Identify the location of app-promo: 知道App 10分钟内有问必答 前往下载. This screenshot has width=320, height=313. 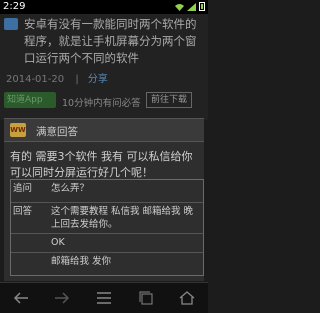
(104, 101).